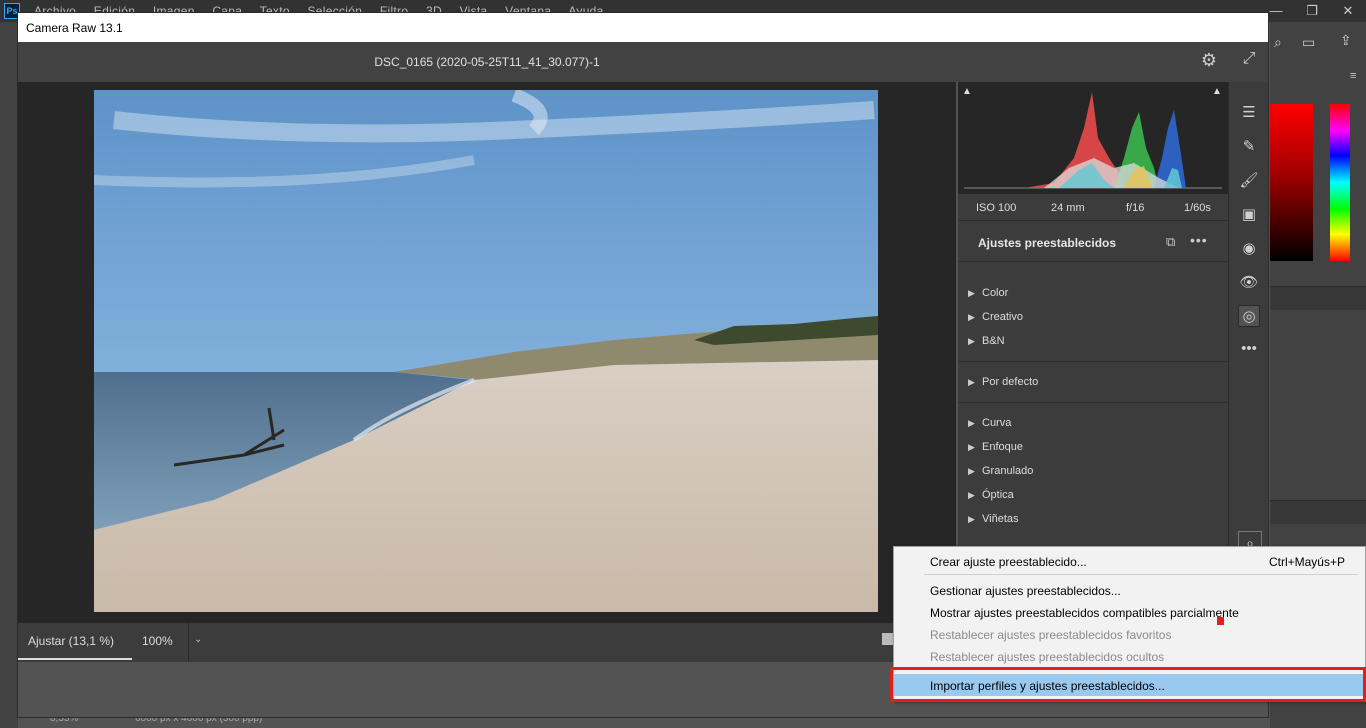  I want to click on preset-group-creativo: ▶ Creativo, so click(995, 317).